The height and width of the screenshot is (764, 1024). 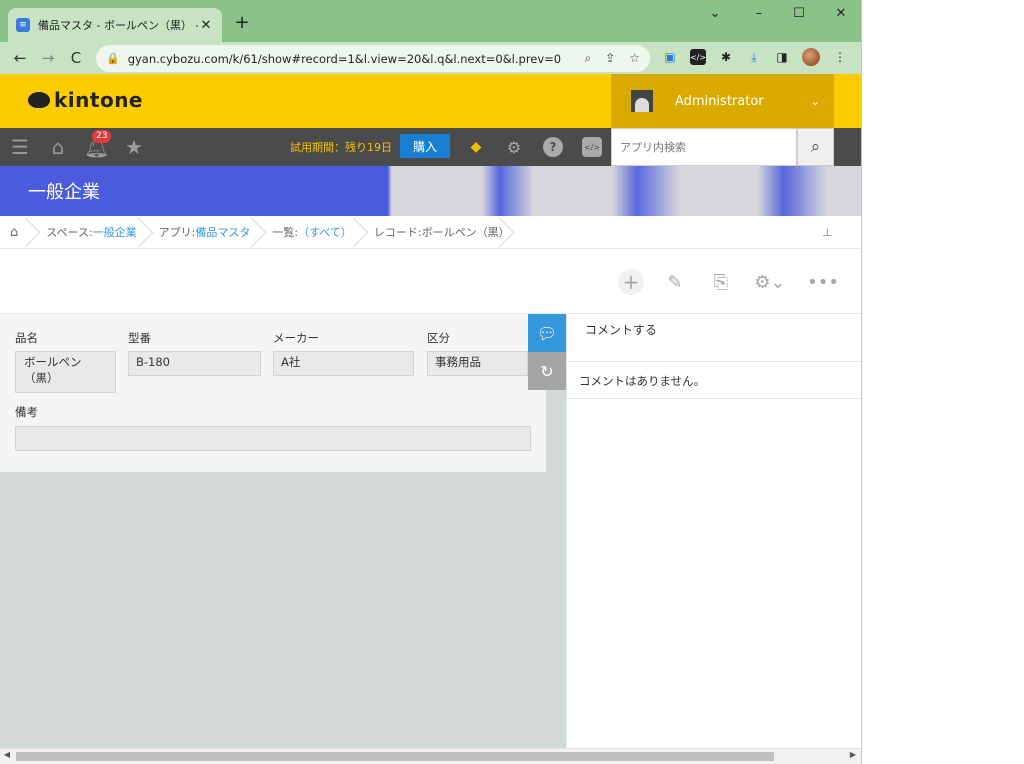 What do you see at coordinates (592, 147) in the screenshot?
I see `code-icon: </>` at bounding box center [592, 147].